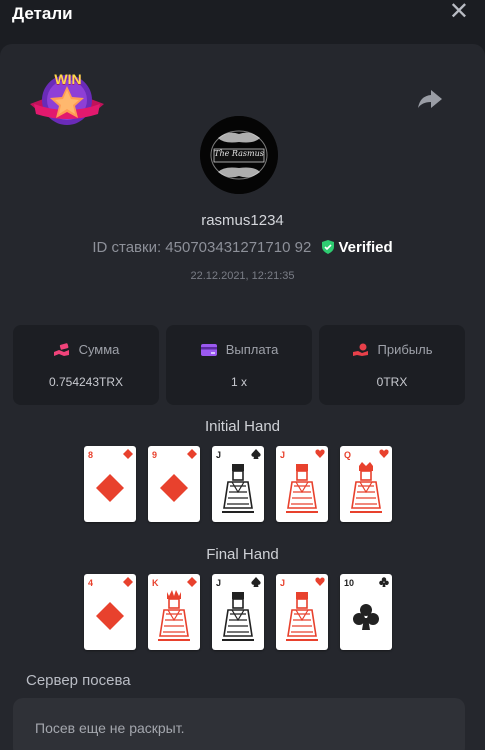  I want to click on final-hand-card-2: K, so click(174, 612).